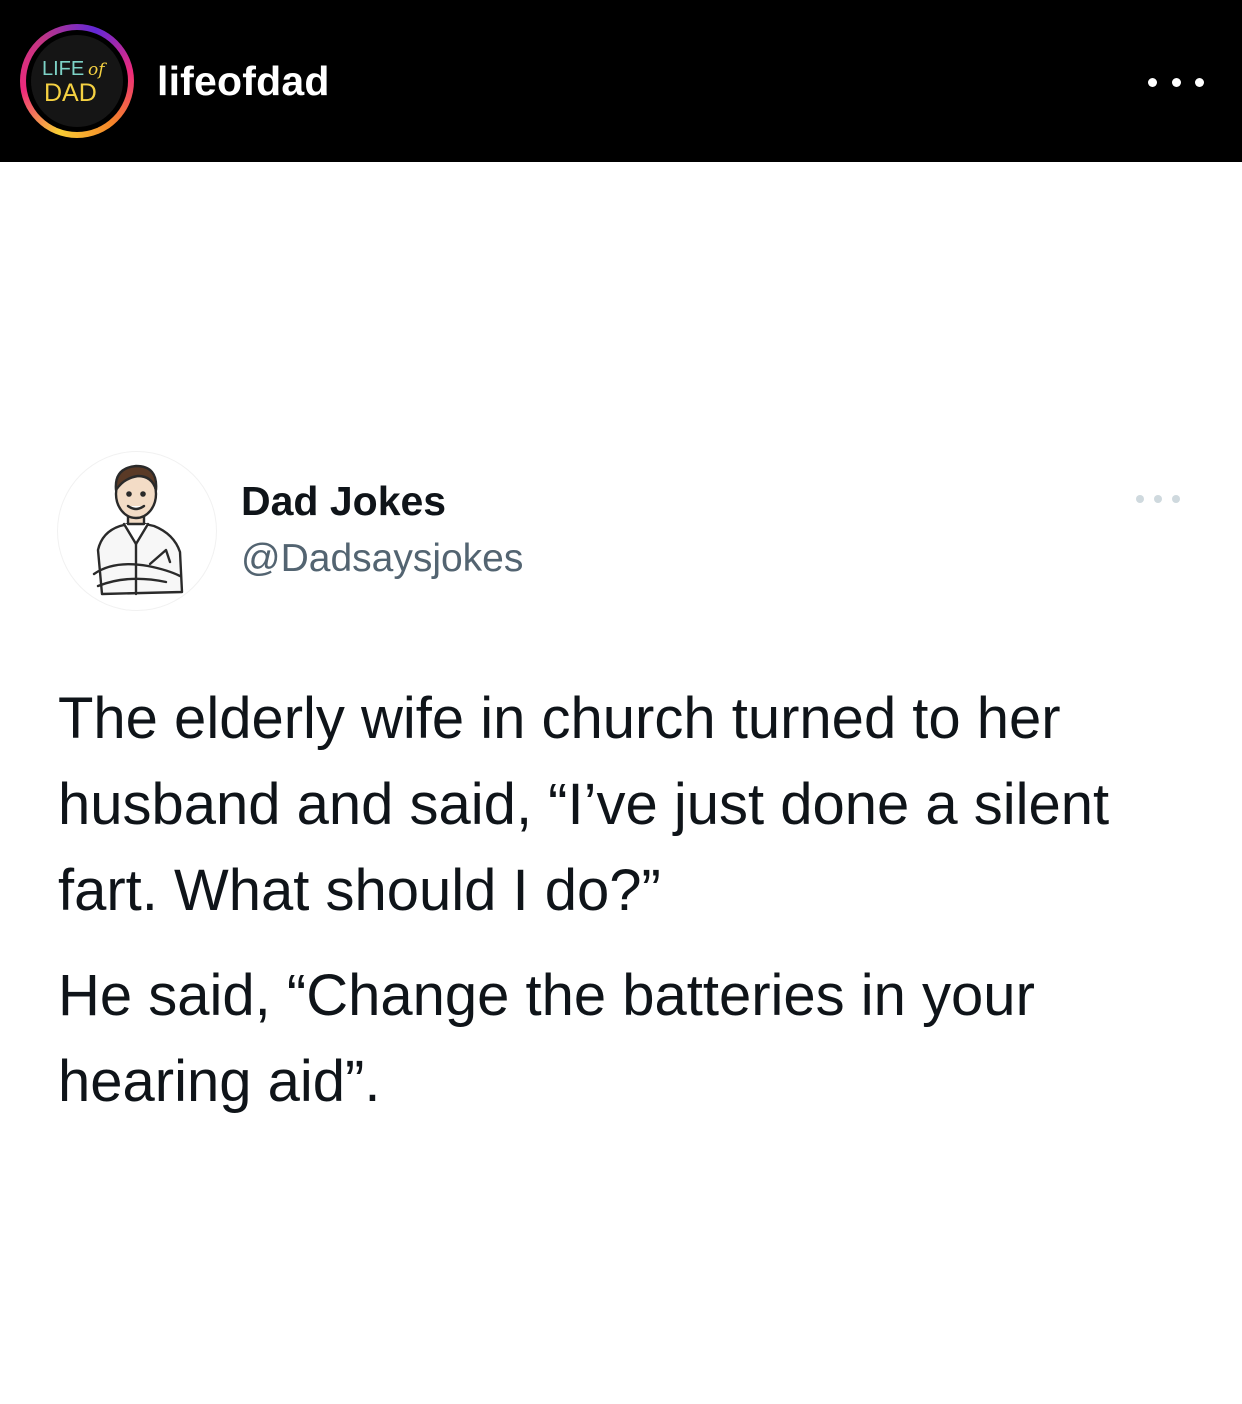 The width and height of the screenshot is (1242, 1404). I want to click on tweet-author-avatar, so click(137, 531).